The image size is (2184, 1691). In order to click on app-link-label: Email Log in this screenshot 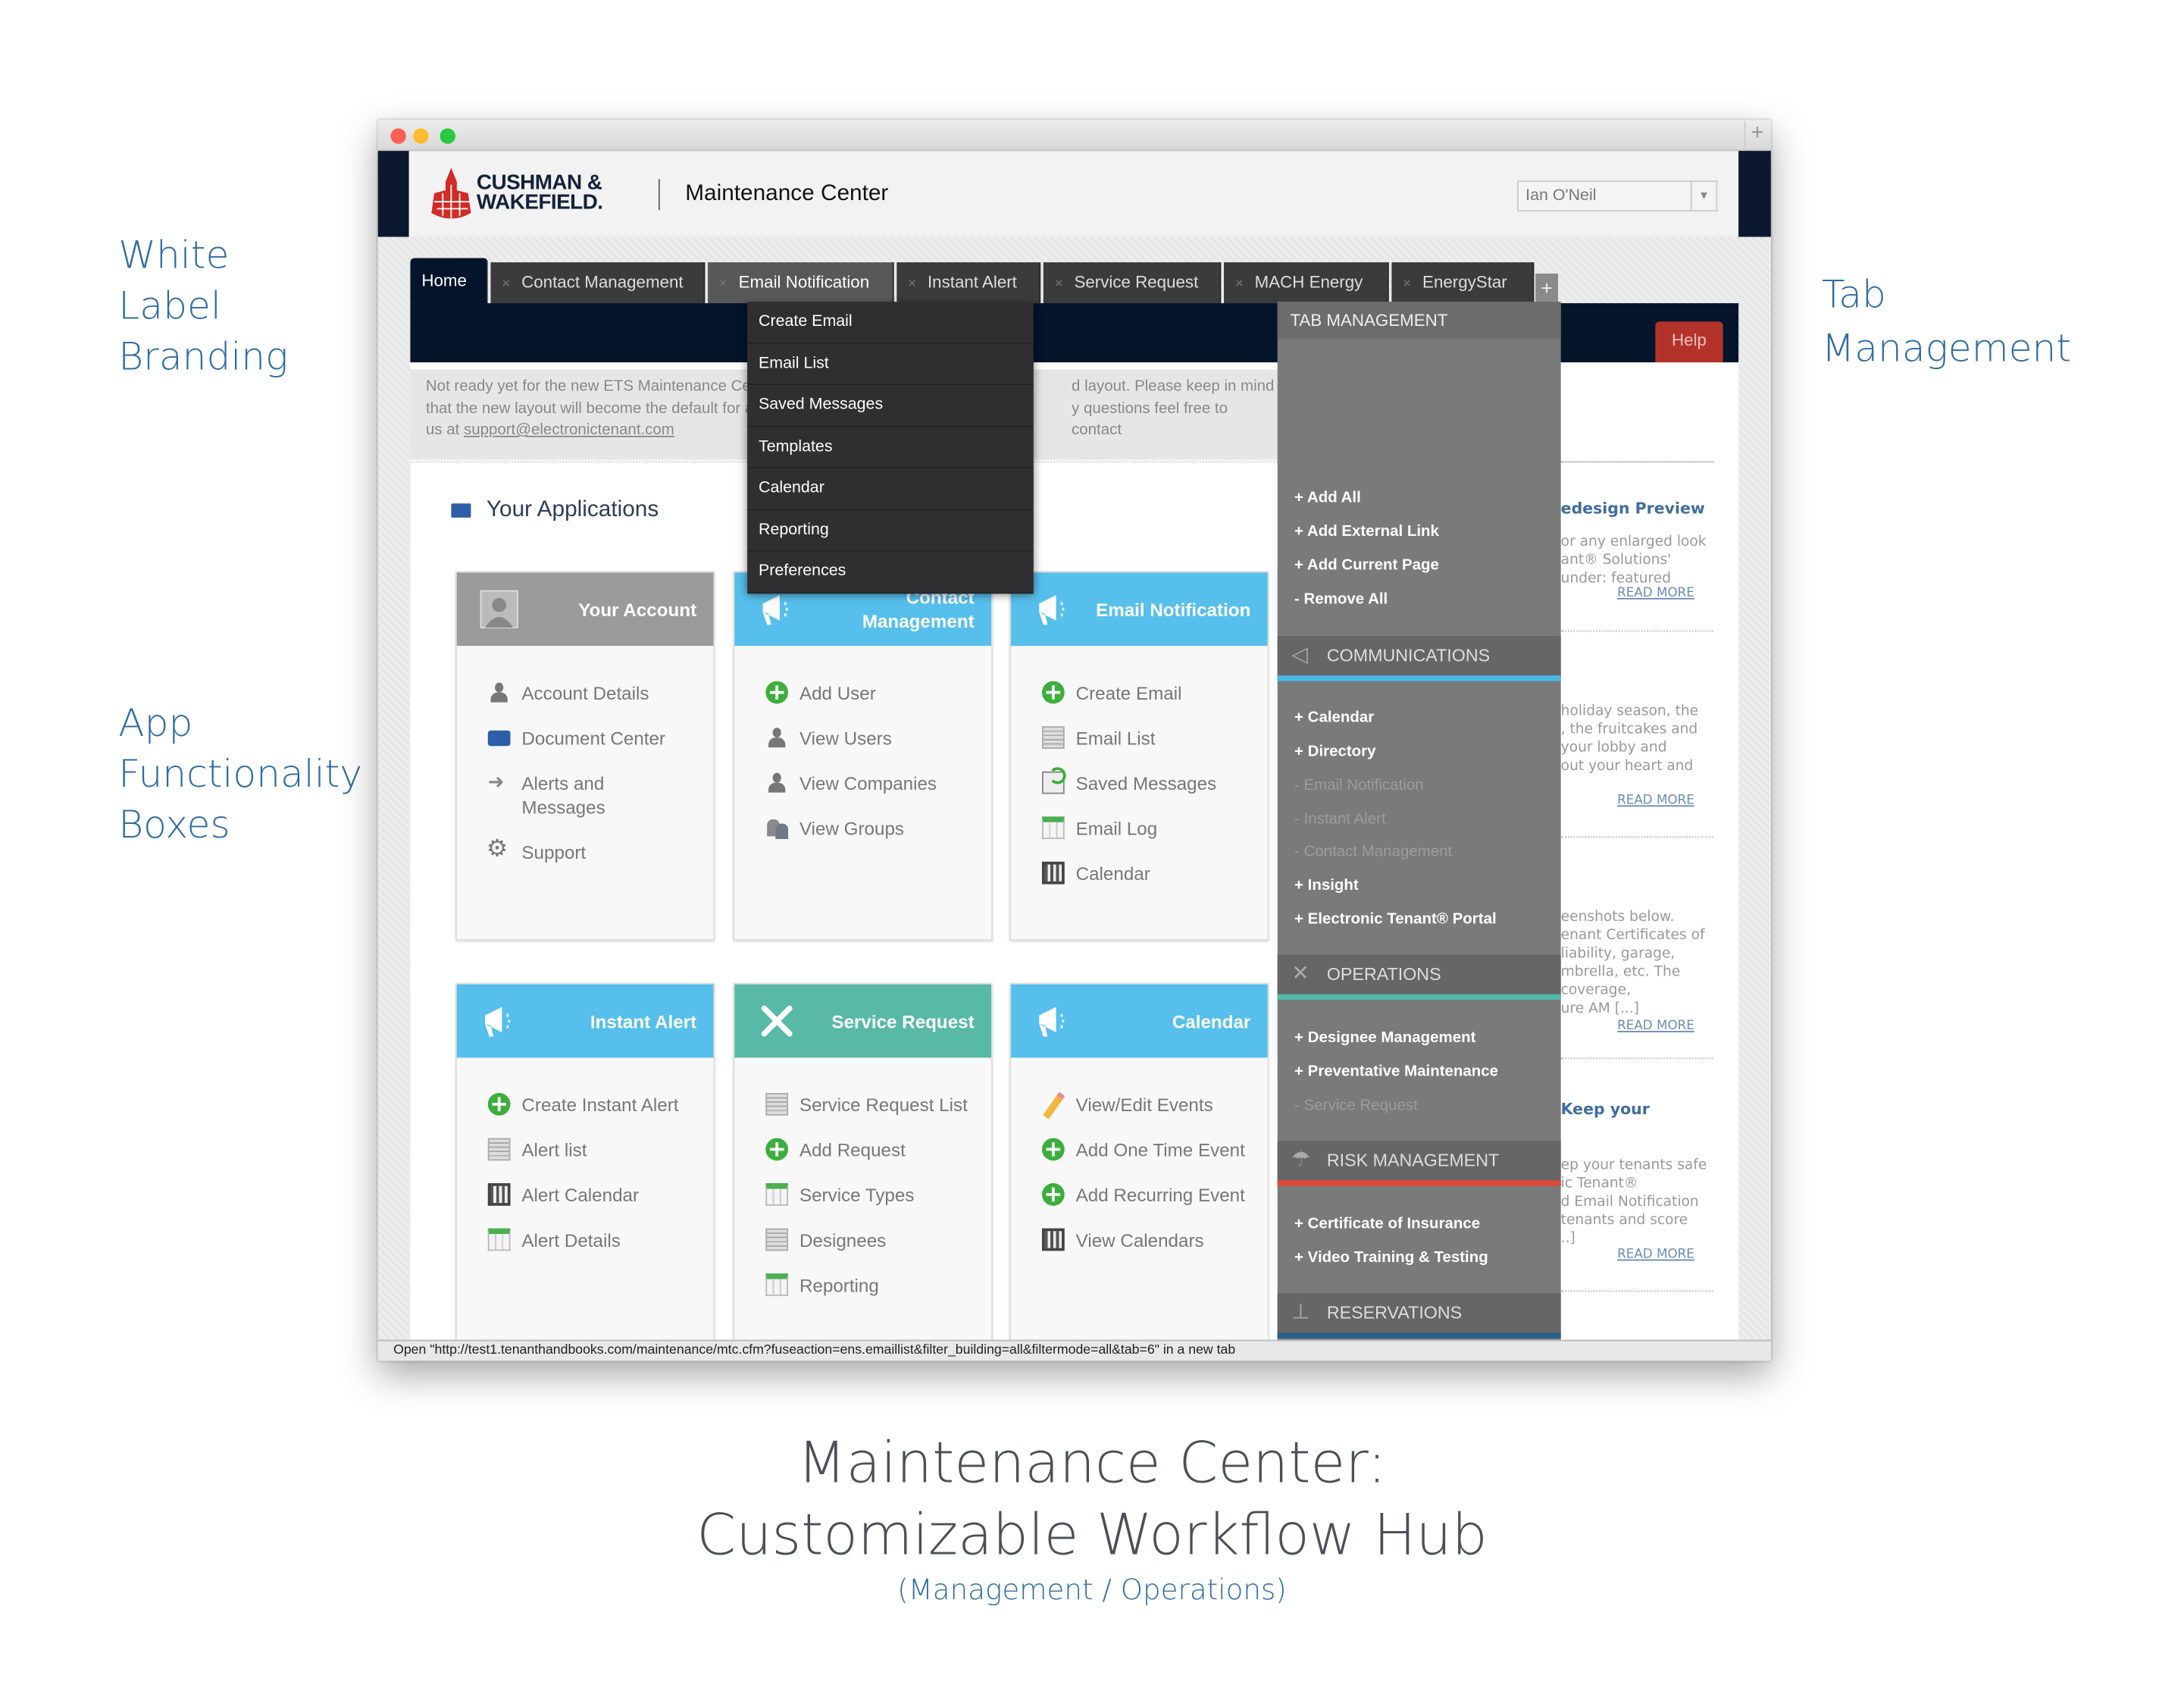, I will do `click(1116, 829)`.